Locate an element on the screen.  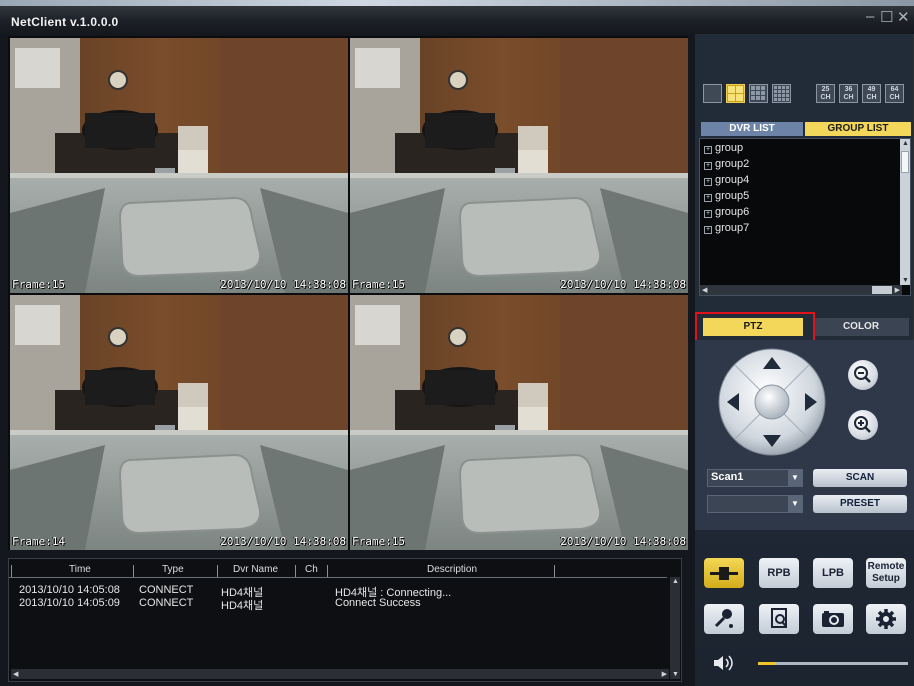
tree-item-group5: + group5 is located at coordinates (726, 196).